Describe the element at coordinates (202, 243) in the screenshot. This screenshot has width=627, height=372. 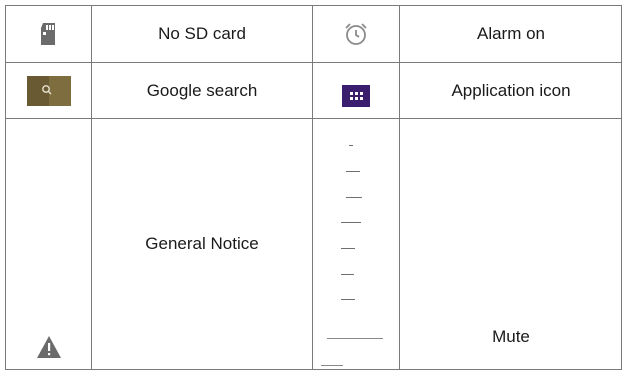
I see `general-notice-label: General Notice` at that location.